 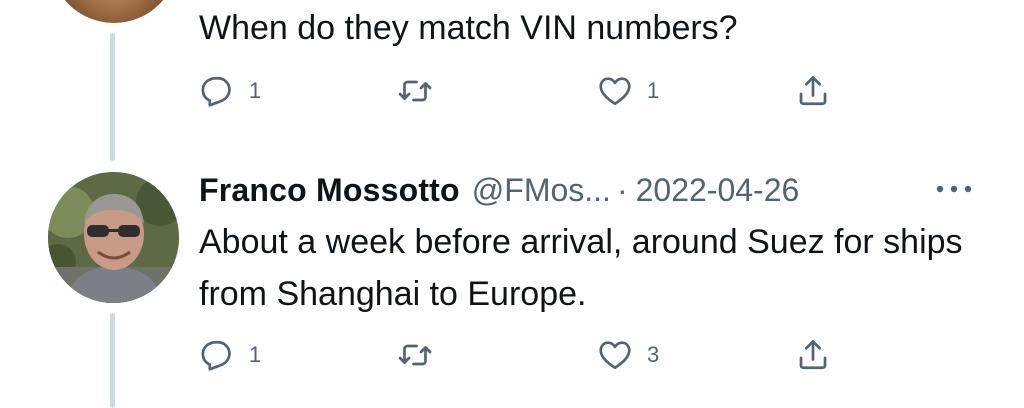 I want to click on tweet-date: 2022-04-26, so click(x=718, y=190).